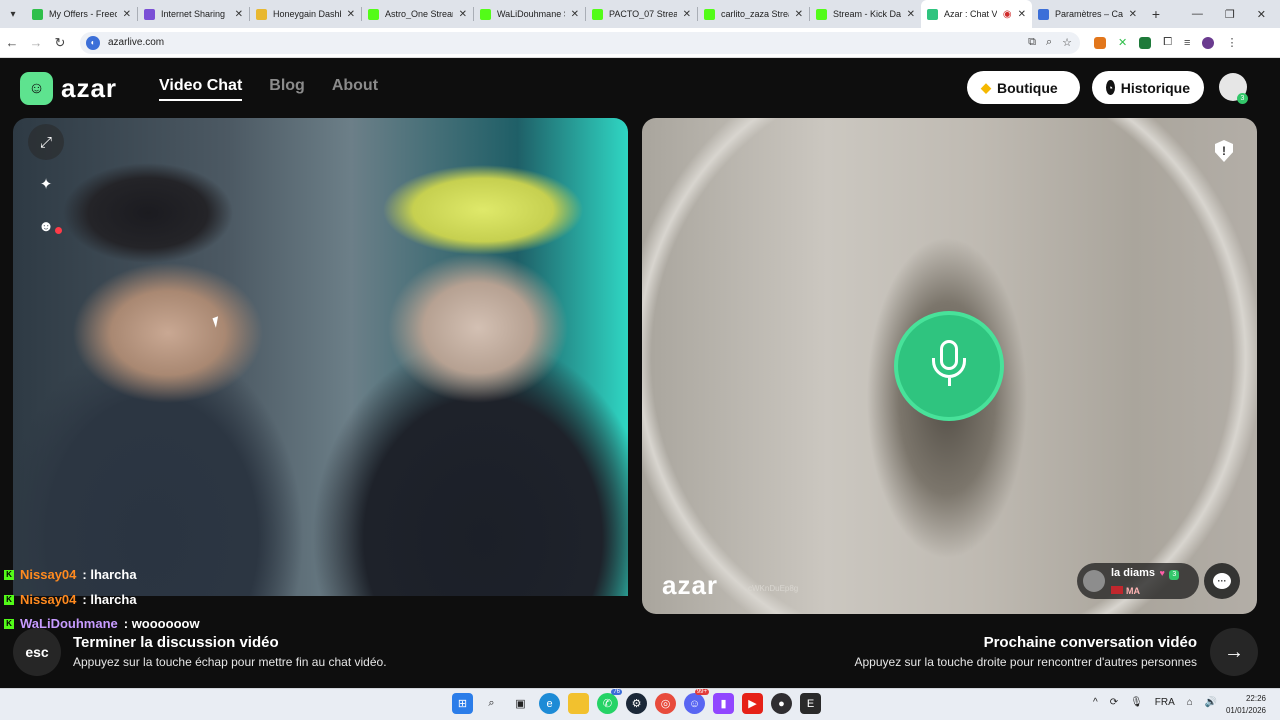  What do you see at coordinates (520, 703) in the screenshot?
I see `task-view-icon: ▣` at bounding box center [520, 703].